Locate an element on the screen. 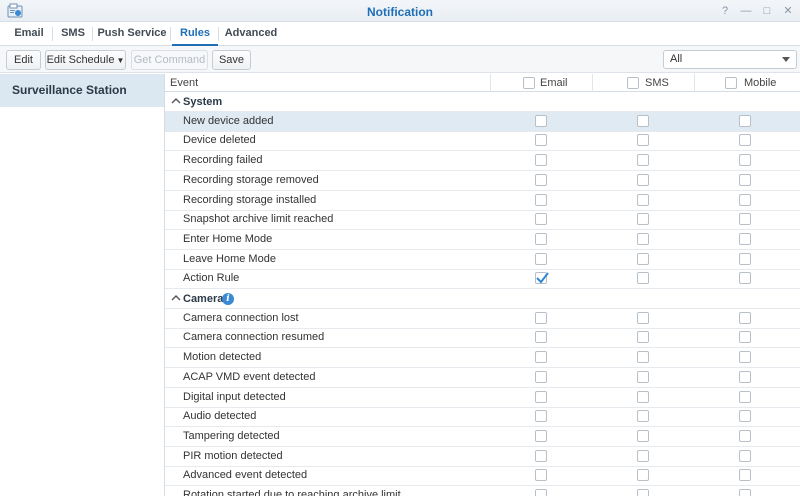  table-row: Action Rule is located at coordinates (482, 279).